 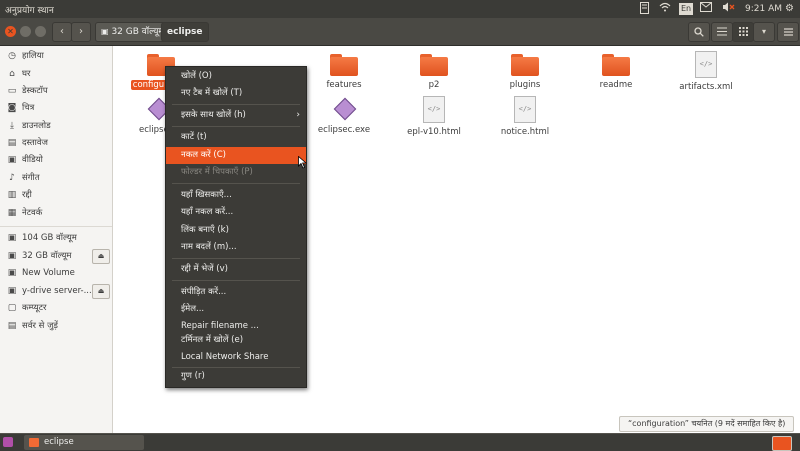 I want to click on menu-button, so click(x=788, y=32).